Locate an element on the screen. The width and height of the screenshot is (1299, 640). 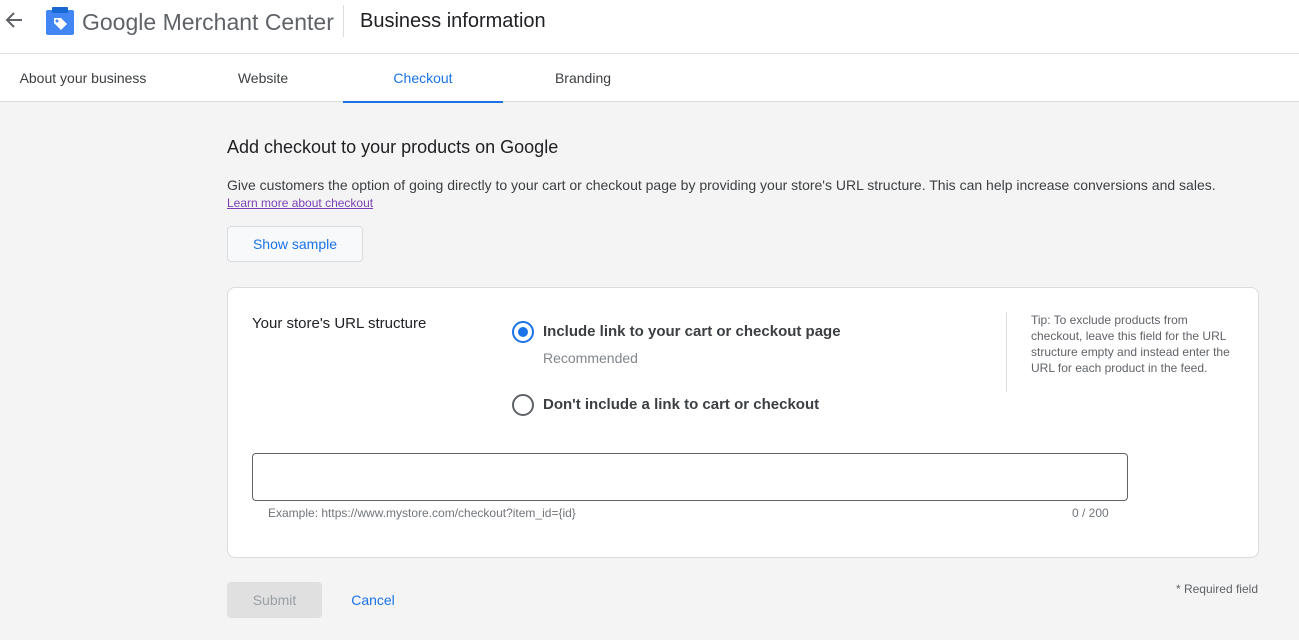
required-field-note: * Required field is located at coordinates (1216, 589).